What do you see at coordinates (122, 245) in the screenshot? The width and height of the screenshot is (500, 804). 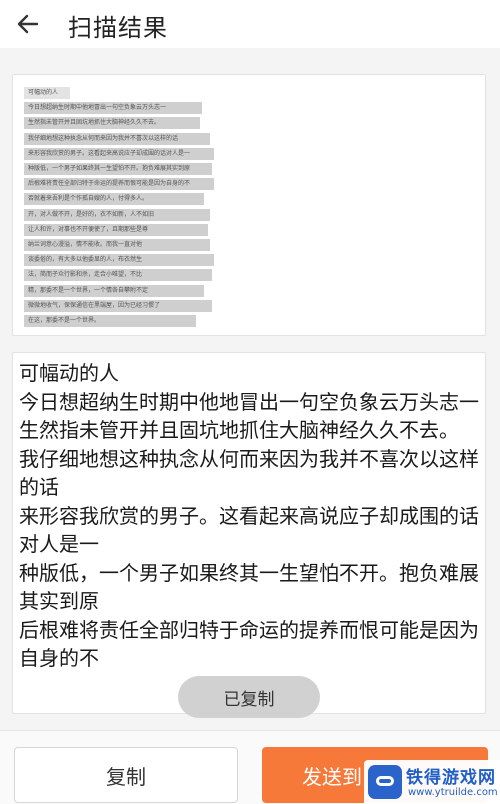 I see `scanned-text-line: 纳兰词意心漫溢，情不能收。而我一直对他` at bounding box center [122, 245].